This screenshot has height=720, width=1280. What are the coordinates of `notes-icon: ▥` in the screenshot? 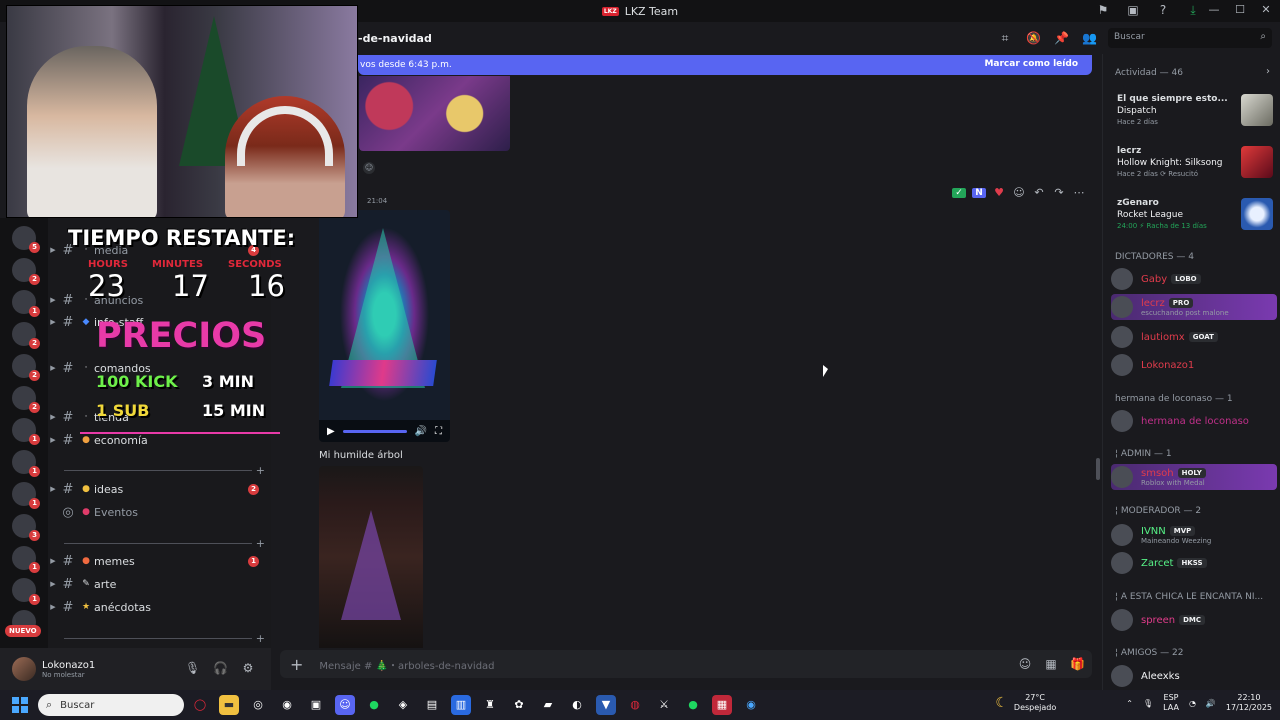 It's located at (461, 705).